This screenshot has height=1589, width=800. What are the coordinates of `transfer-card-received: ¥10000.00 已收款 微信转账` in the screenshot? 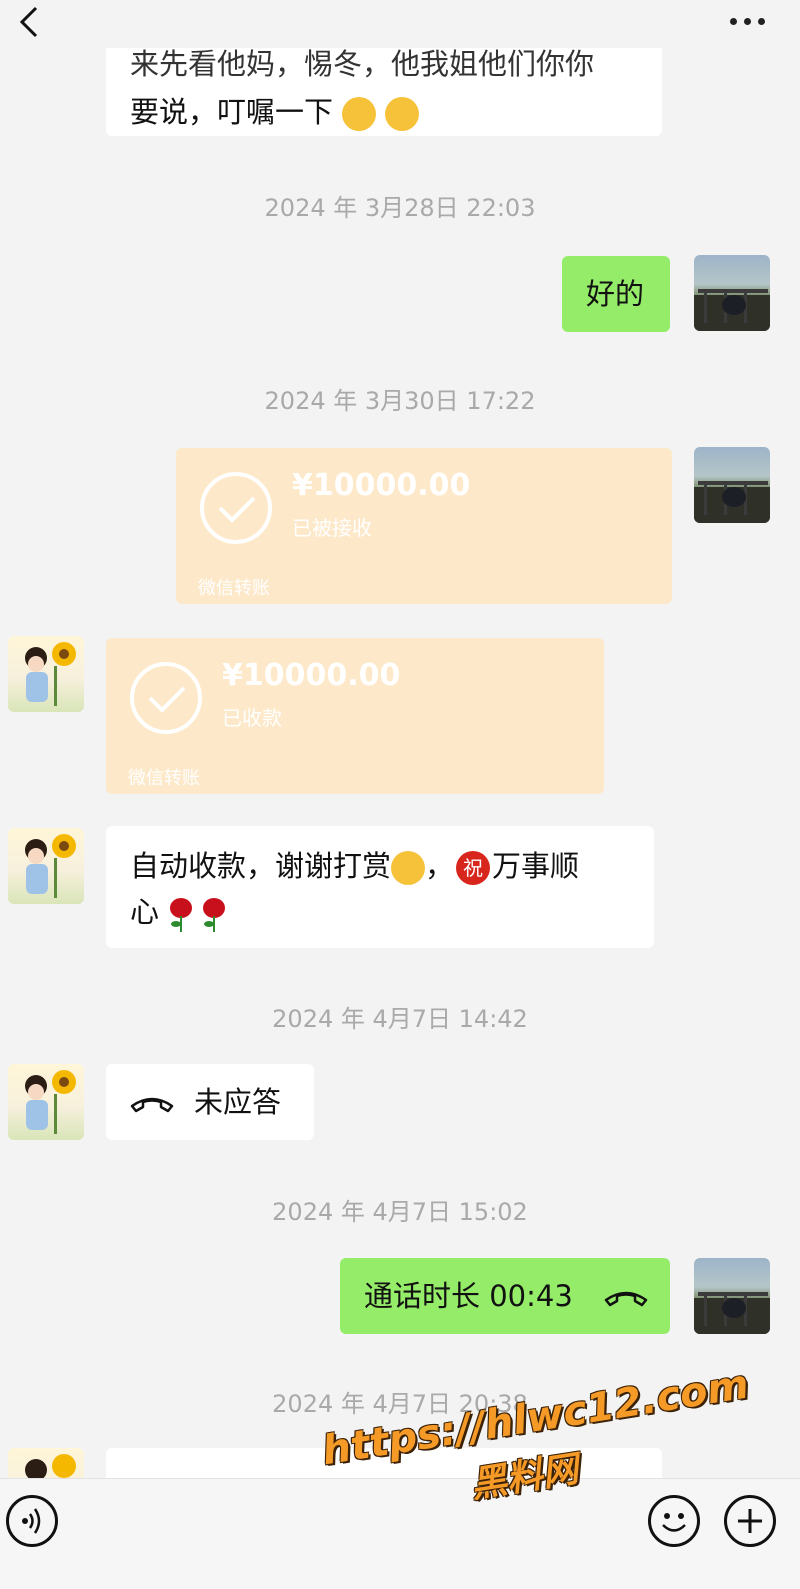 It's located at (355, 716).